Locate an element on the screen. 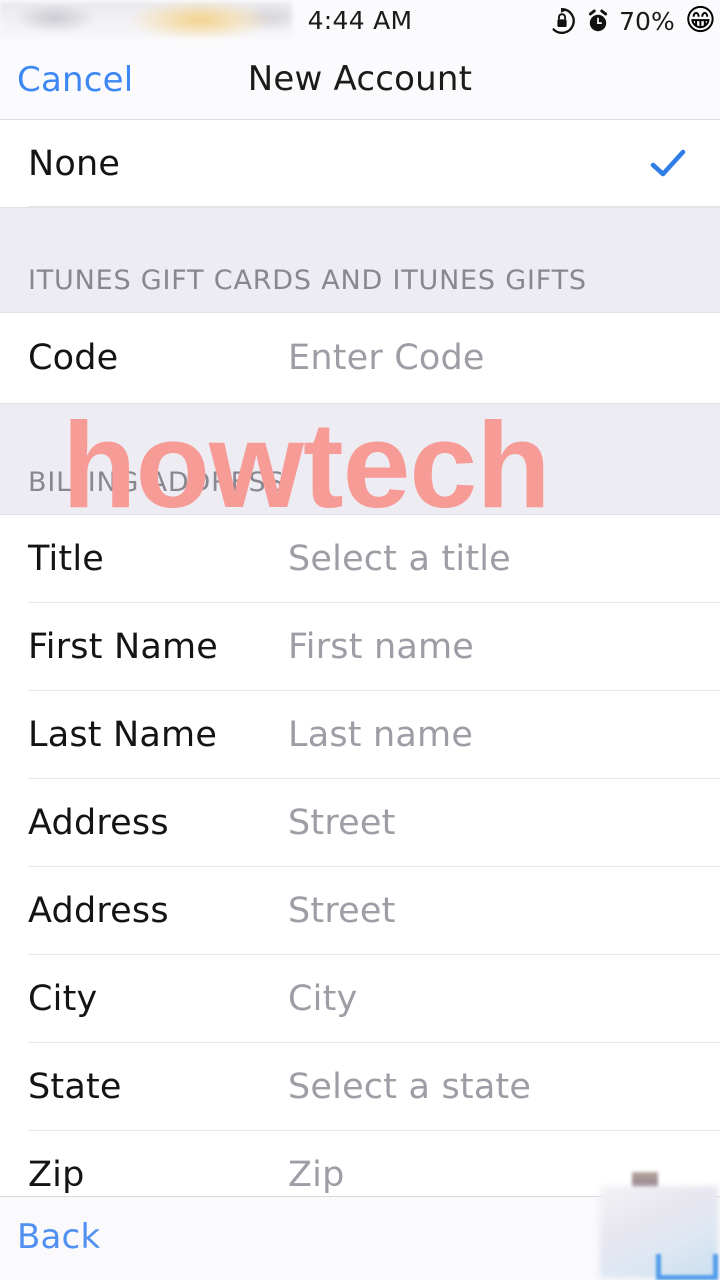  list-item-state: State Select a state is located at coordinates (360, 1087).